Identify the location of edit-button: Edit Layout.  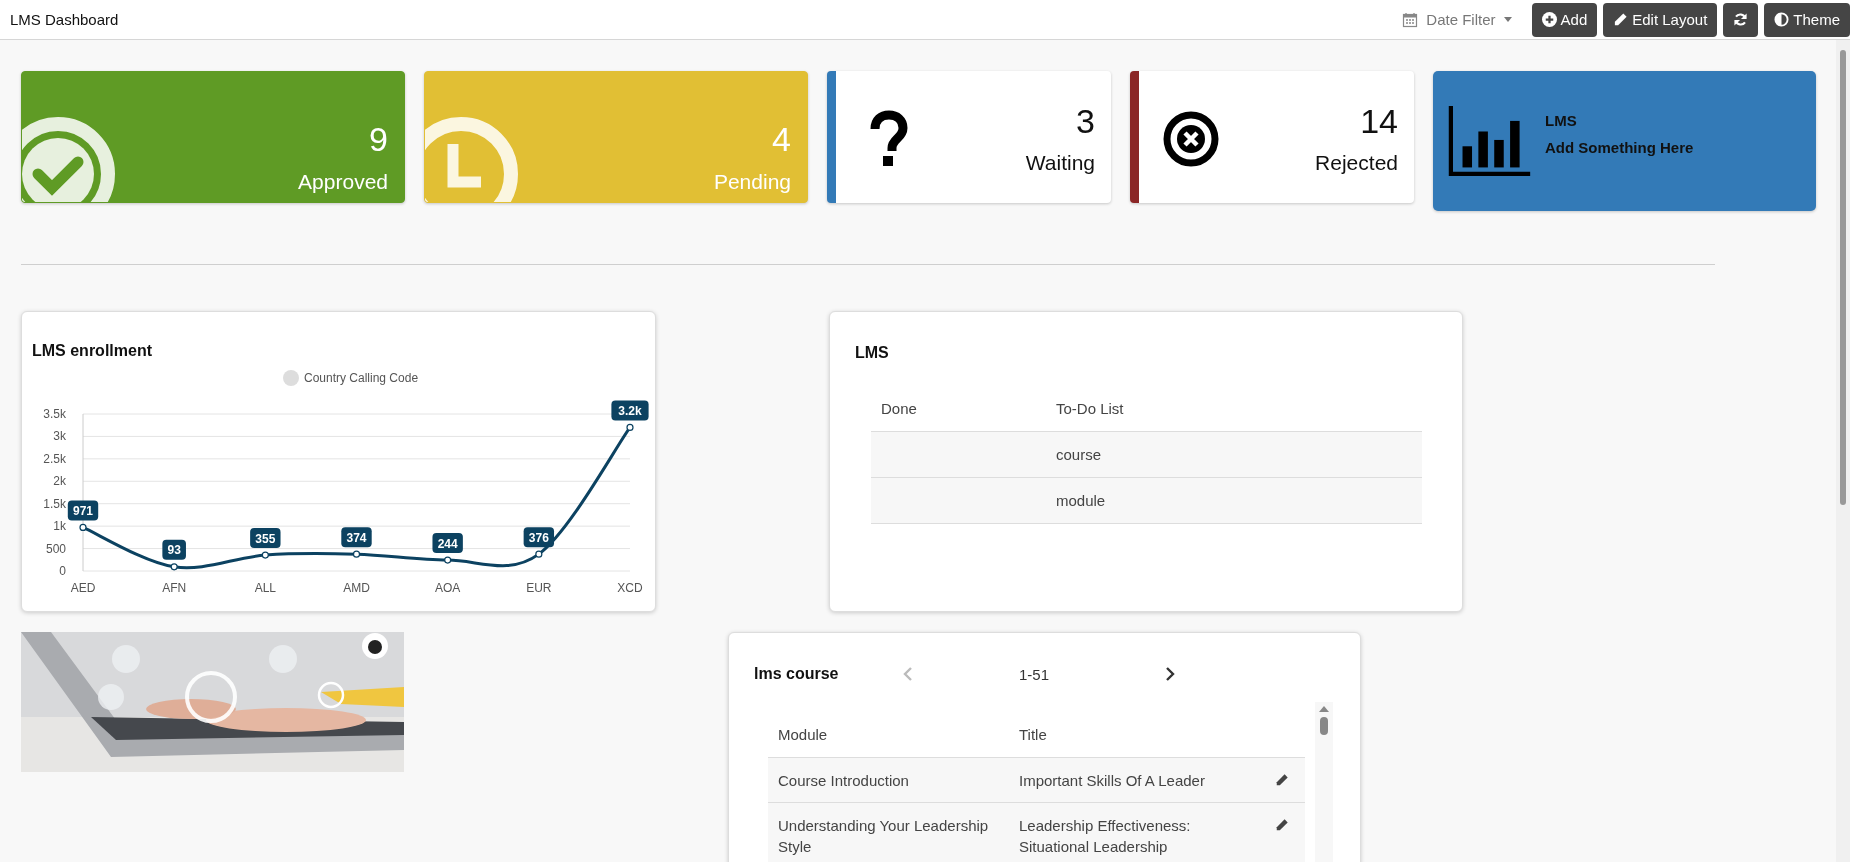
(1660, 19).